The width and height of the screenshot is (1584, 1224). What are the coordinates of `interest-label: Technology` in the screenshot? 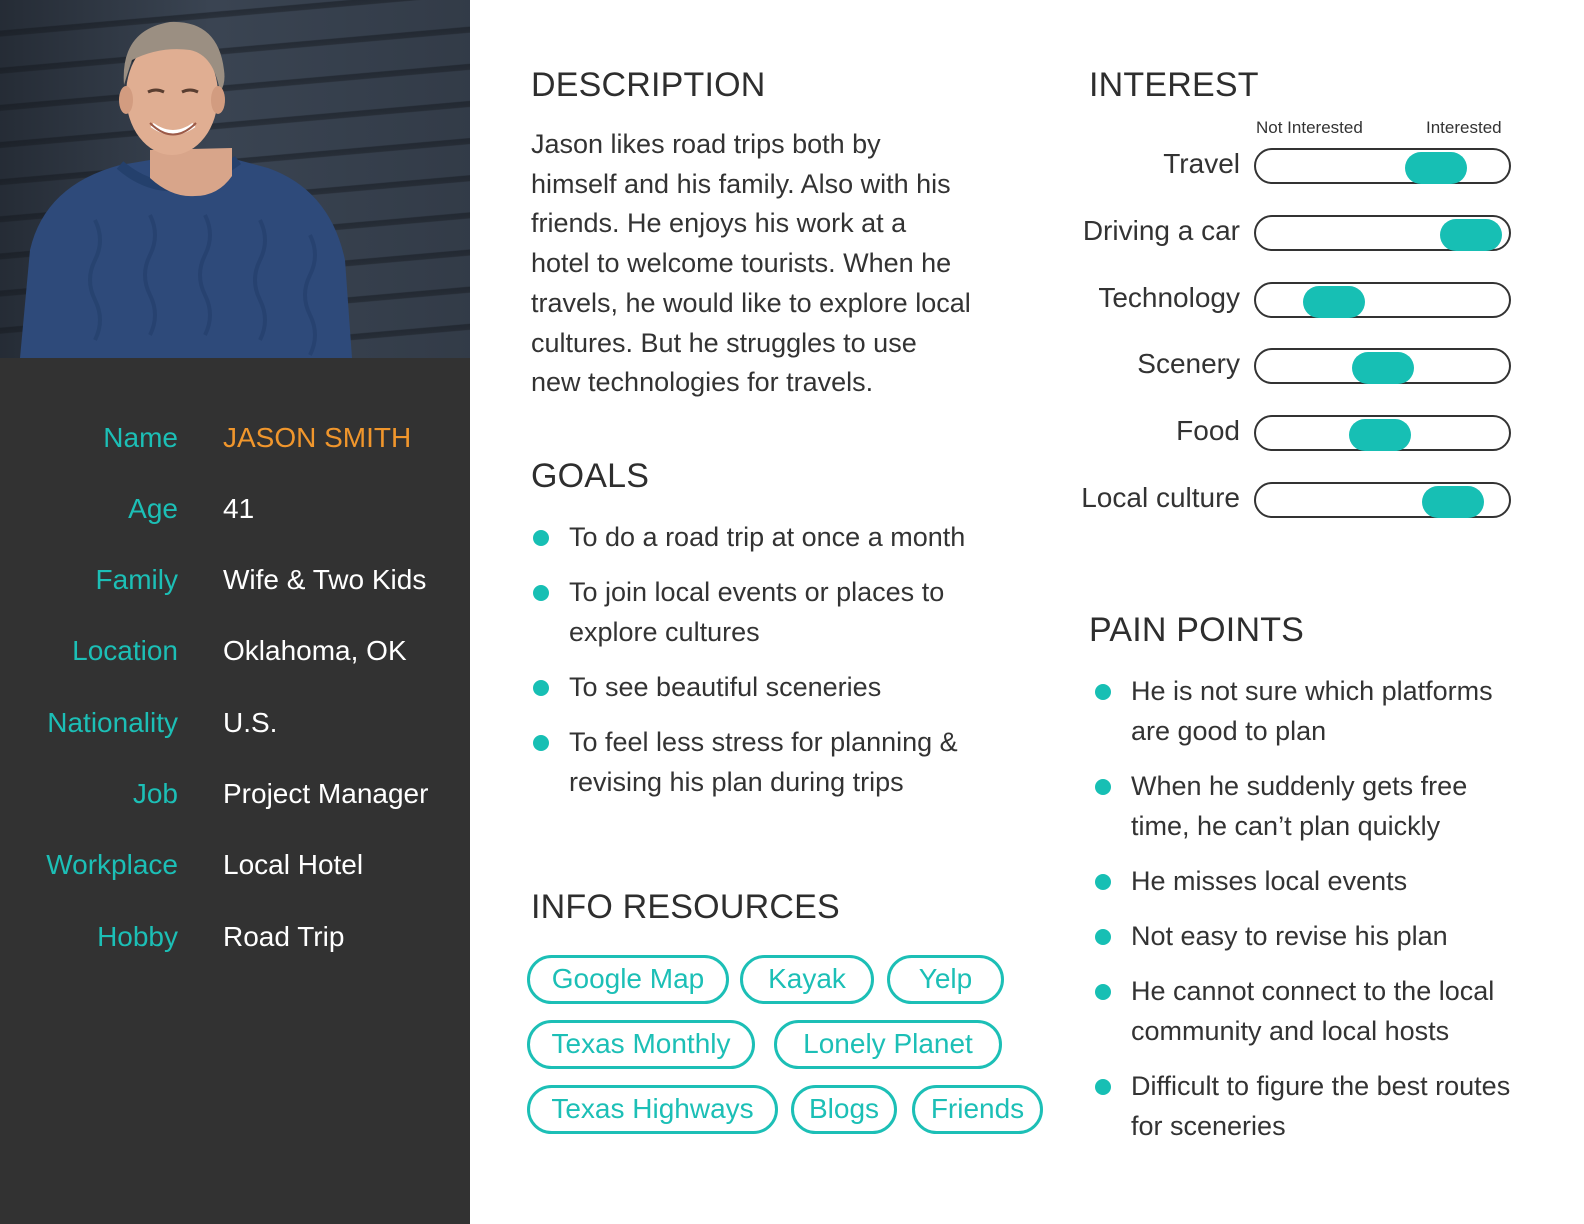 It's located at (1169, 297).